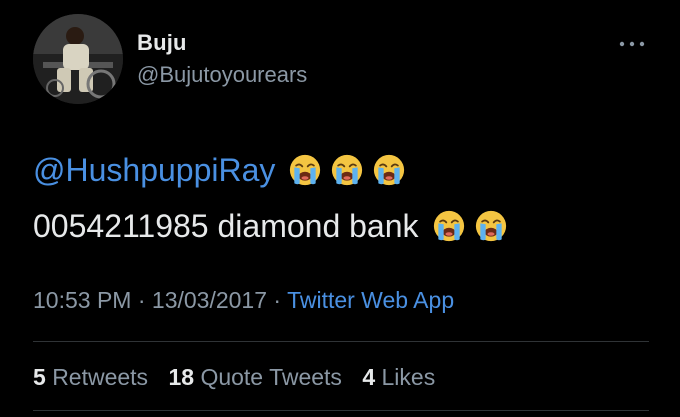  I want to click on quote-tweets-count: 18, so click(181, 377).